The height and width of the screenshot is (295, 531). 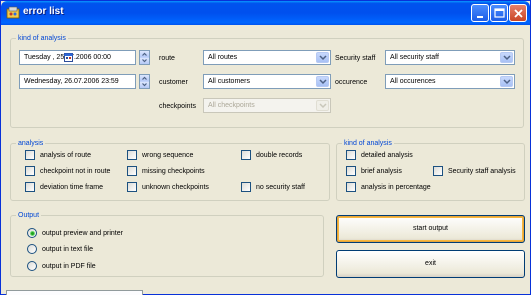 I want to click on checkpoints-label: checkpoints, so click(x=177, y=106).